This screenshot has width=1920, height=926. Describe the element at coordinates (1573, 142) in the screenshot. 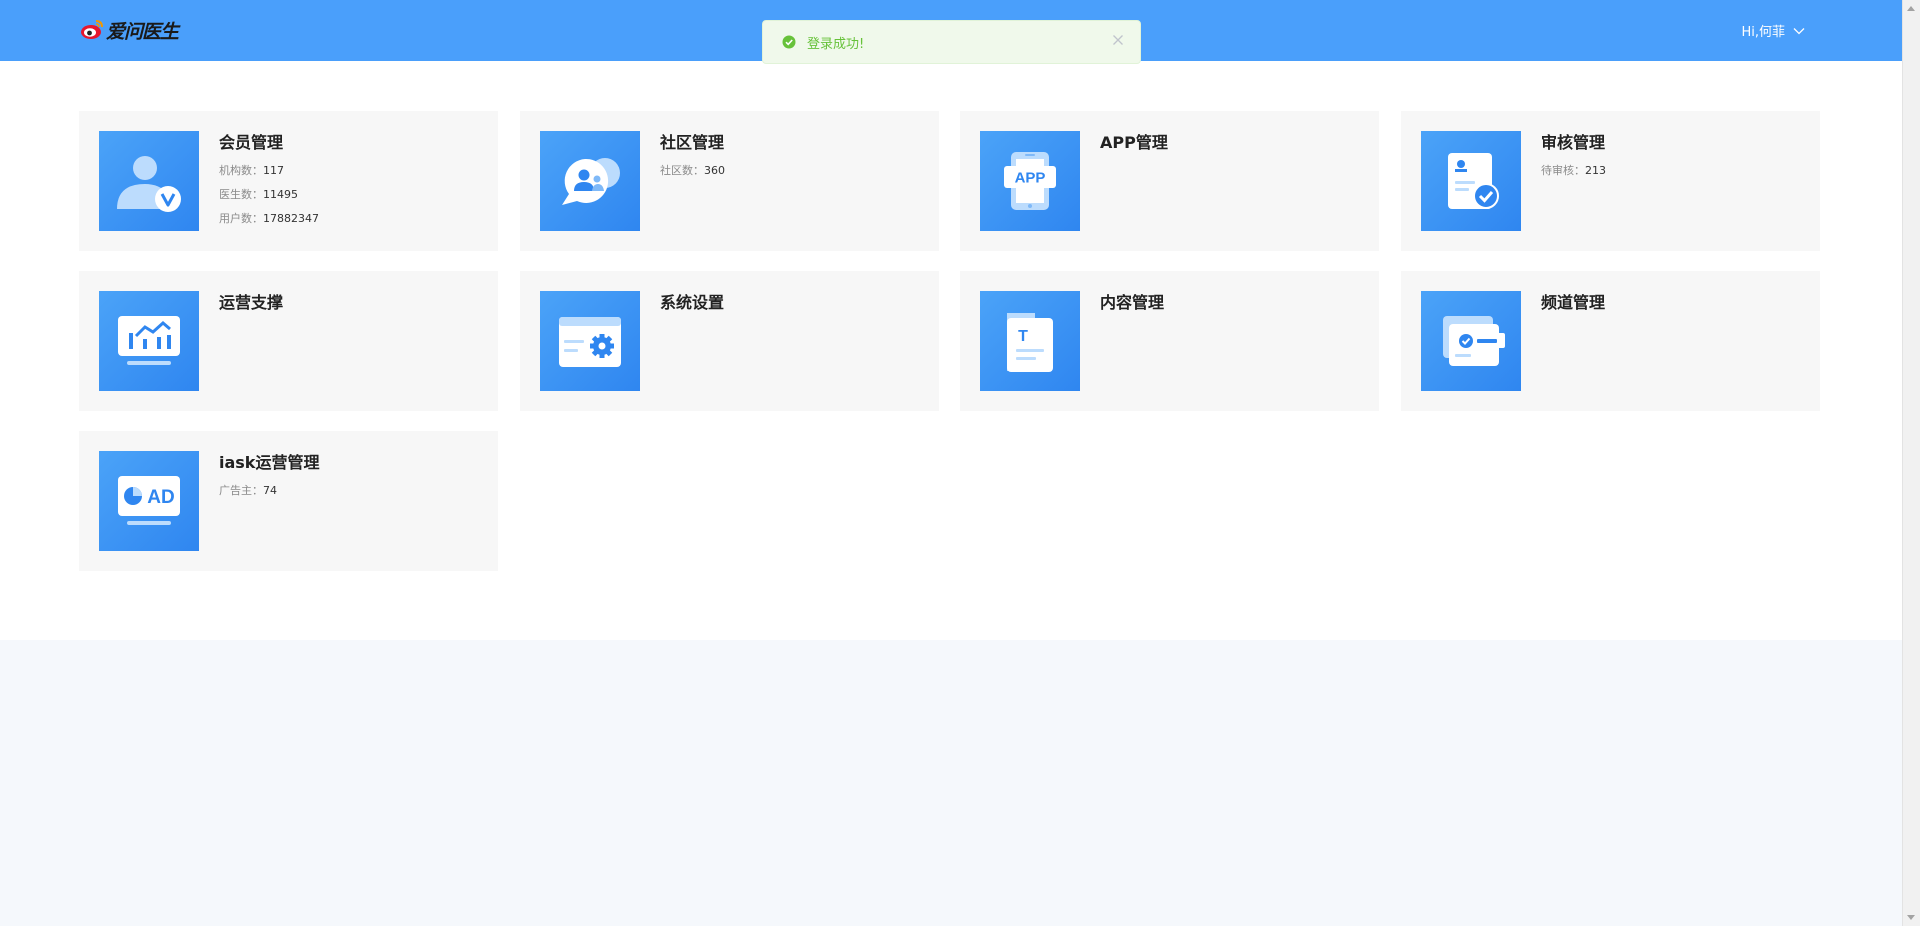

I see `card-title: 审核管理` at that location.